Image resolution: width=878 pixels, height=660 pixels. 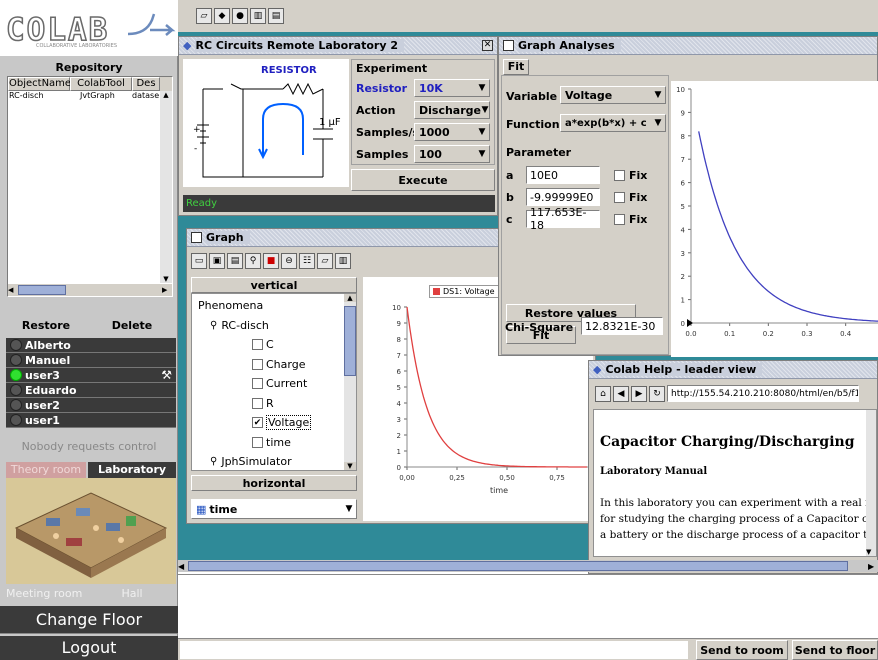 What do you see at coordinates (89, 648) in the screenshot?
I see `logout-button: Logout` at bounding box center [89, 648].